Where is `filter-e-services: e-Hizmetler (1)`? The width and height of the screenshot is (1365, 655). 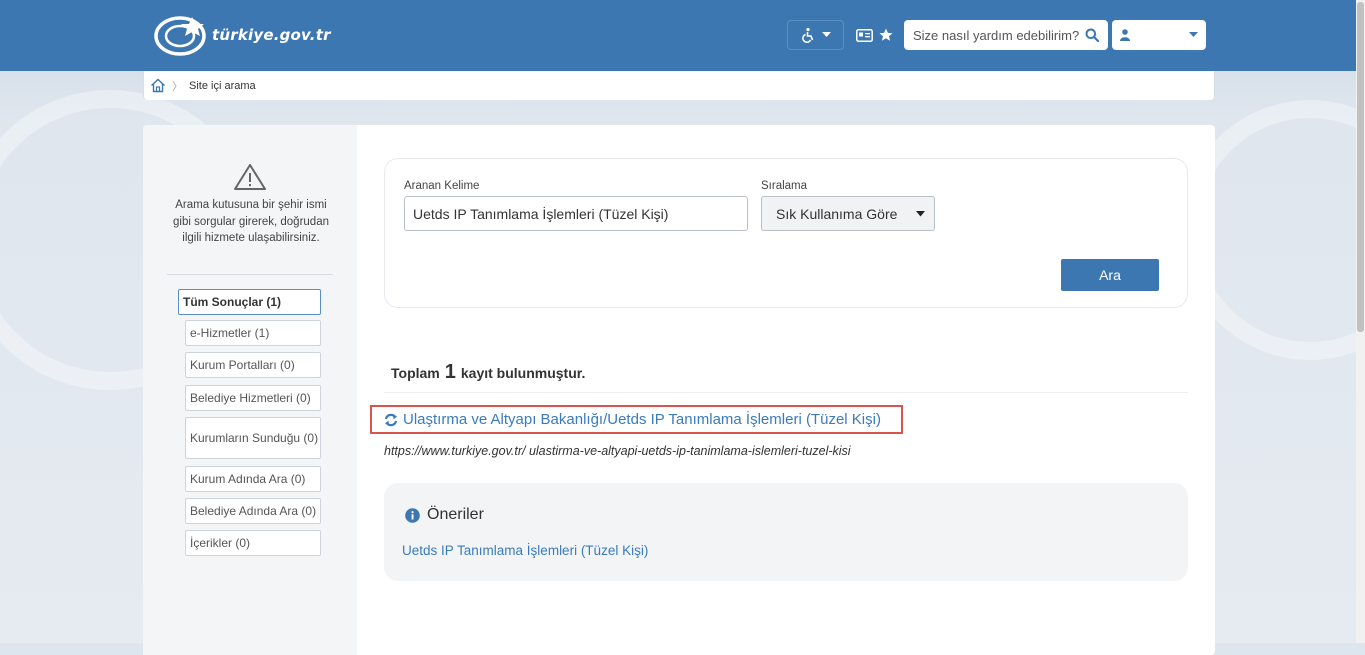 filter-e-services: e-Hizmetler (1) is located at coordinates (253, 333).